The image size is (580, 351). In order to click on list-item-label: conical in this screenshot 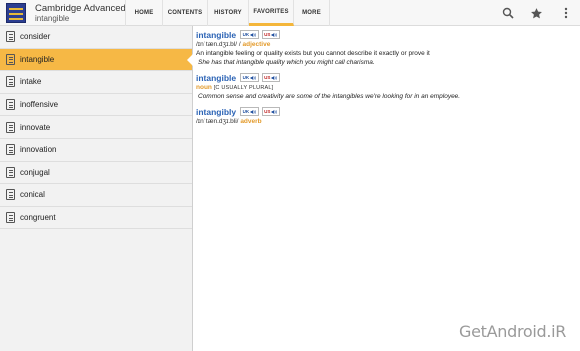, I will do `click(32, 195)`.